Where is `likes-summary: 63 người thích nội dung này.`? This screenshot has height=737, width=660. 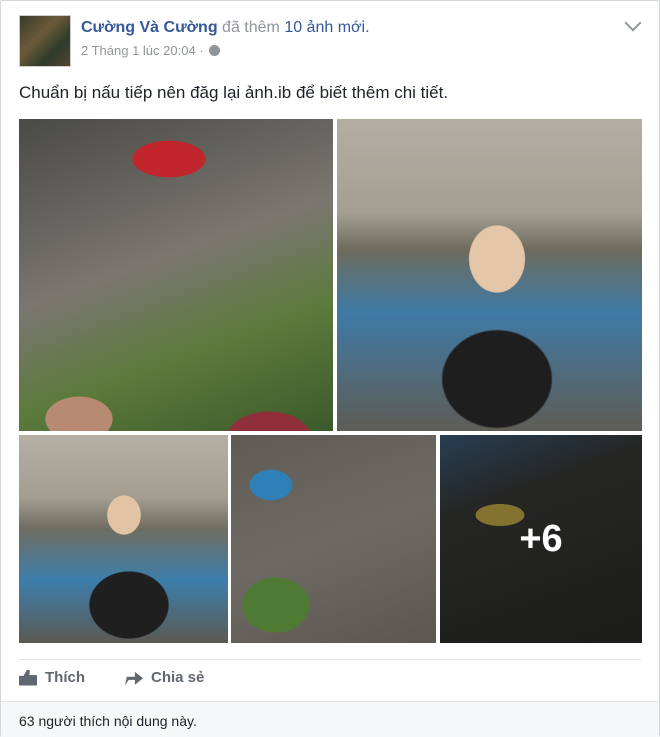
likes-summary: 63 người thích nội dung này. is located at coordinates (108, 721).